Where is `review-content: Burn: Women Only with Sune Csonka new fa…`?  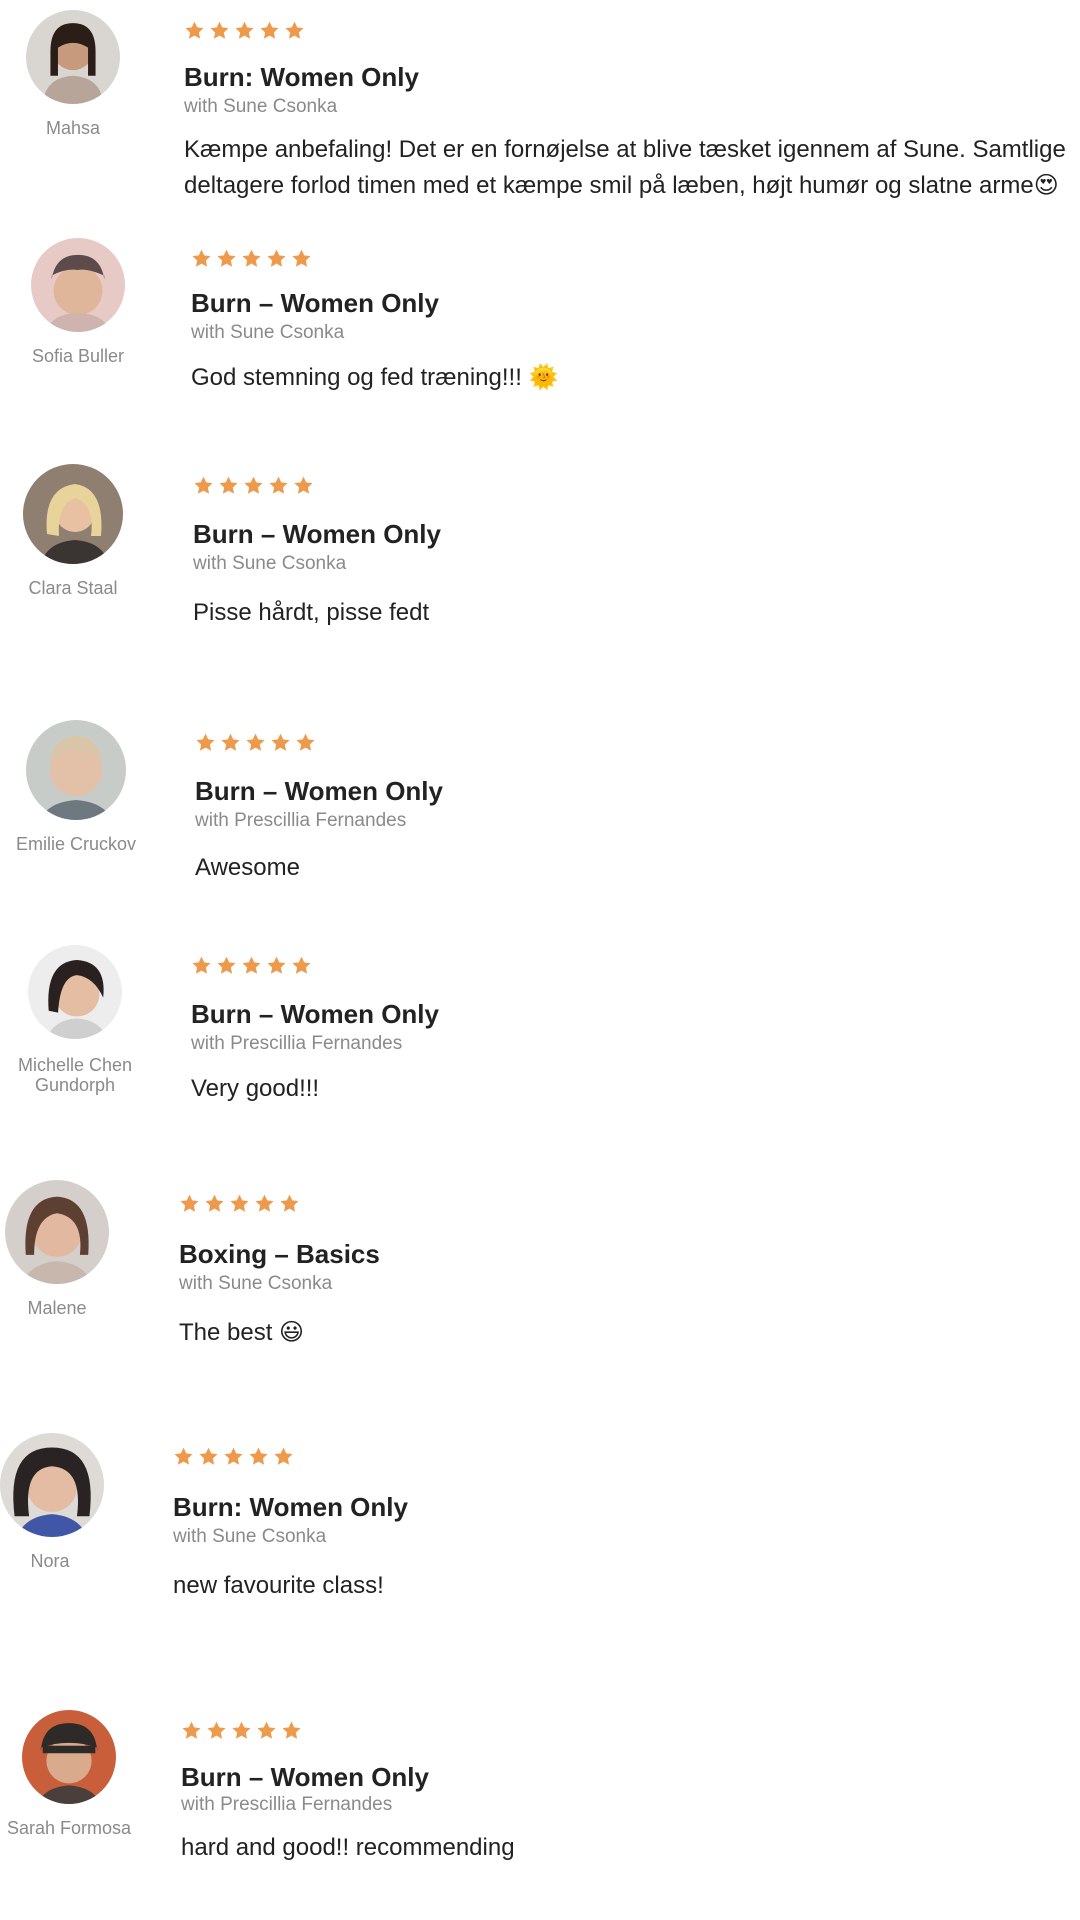
review-content: Burn: Women Only with Sune Csonka new fa… is located at coordinates (626, 1525).